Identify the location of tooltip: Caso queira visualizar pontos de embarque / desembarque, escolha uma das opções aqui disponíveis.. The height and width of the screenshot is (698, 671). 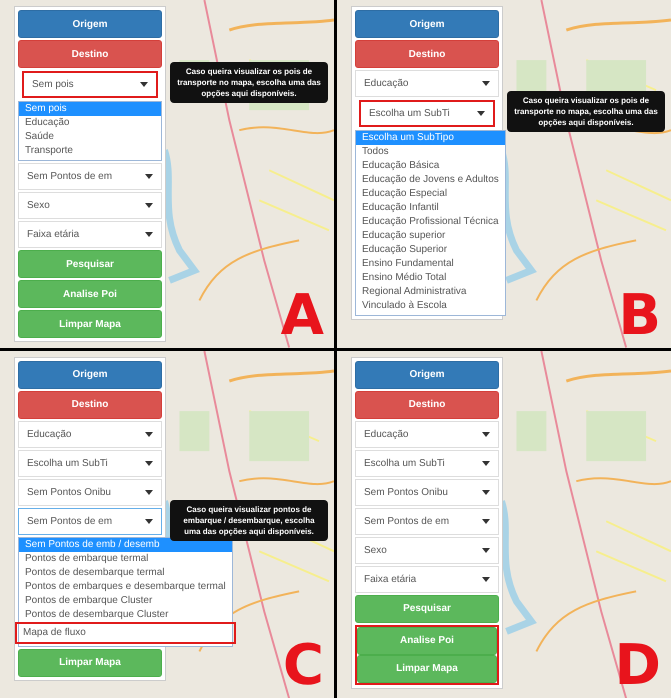
(249, 520).